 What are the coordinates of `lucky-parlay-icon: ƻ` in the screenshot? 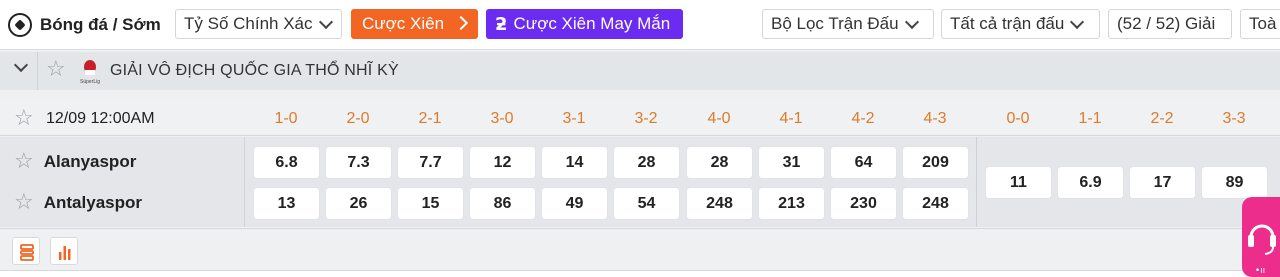 It's located at (501, 24).